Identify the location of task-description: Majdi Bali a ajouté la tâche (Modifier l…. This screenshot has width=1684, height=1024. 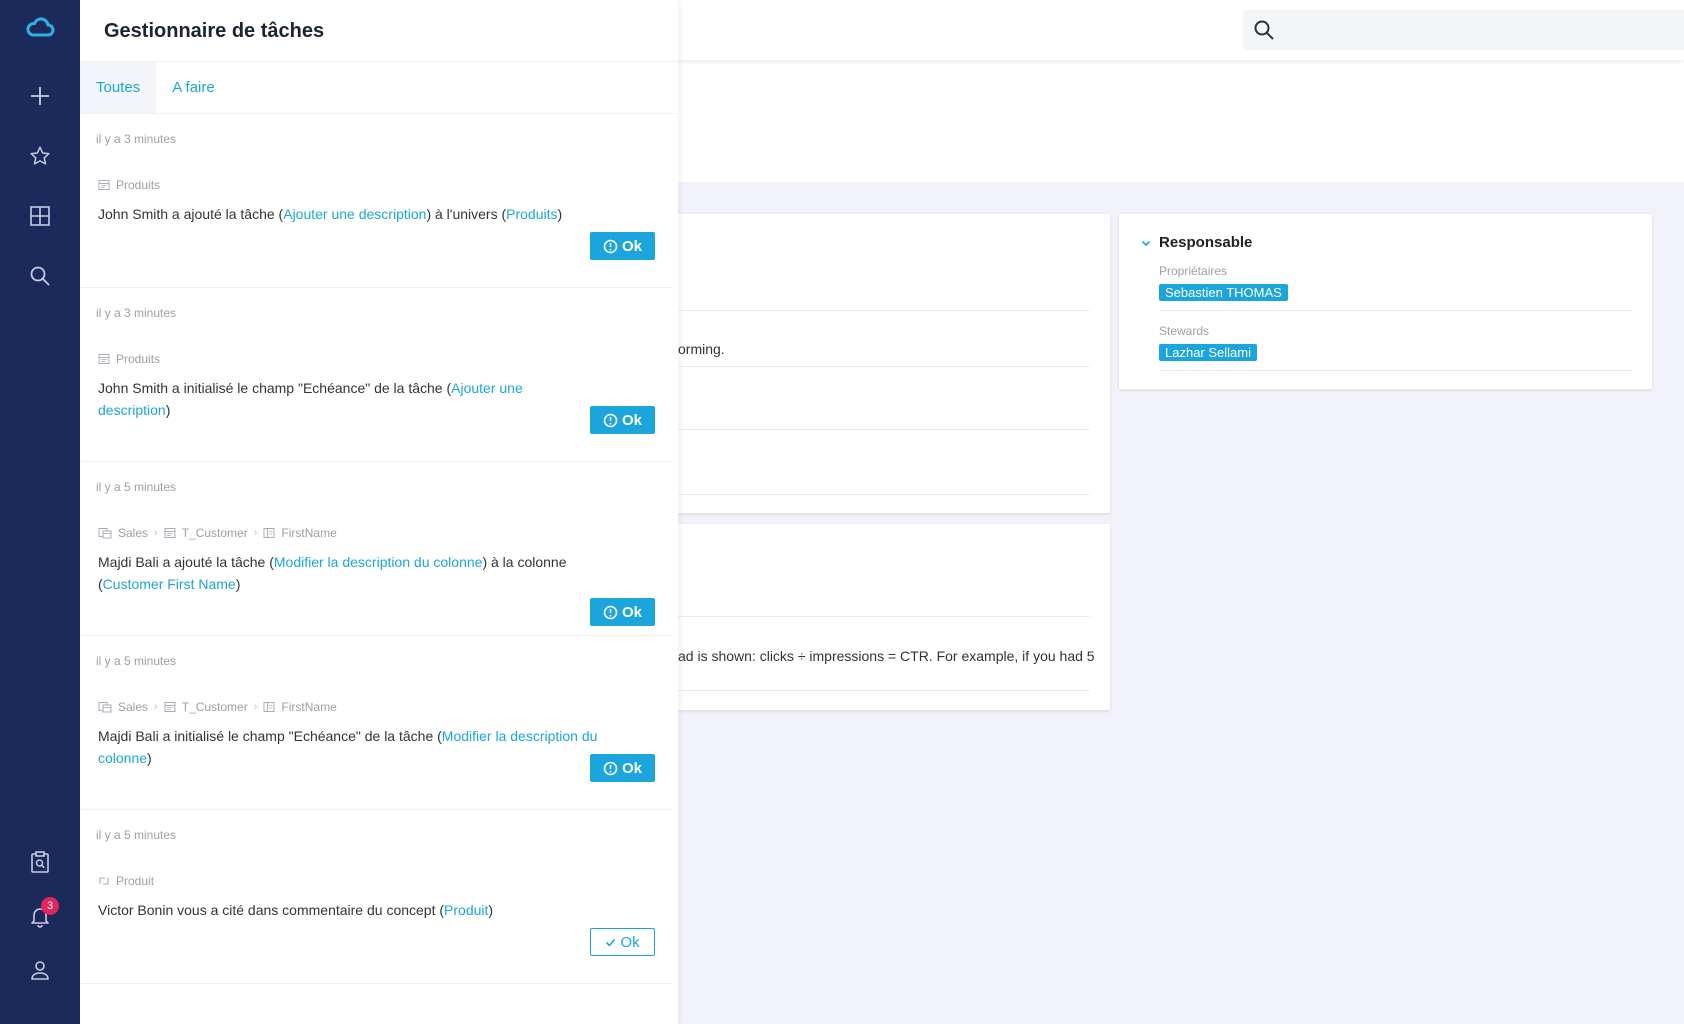
(348, 573).